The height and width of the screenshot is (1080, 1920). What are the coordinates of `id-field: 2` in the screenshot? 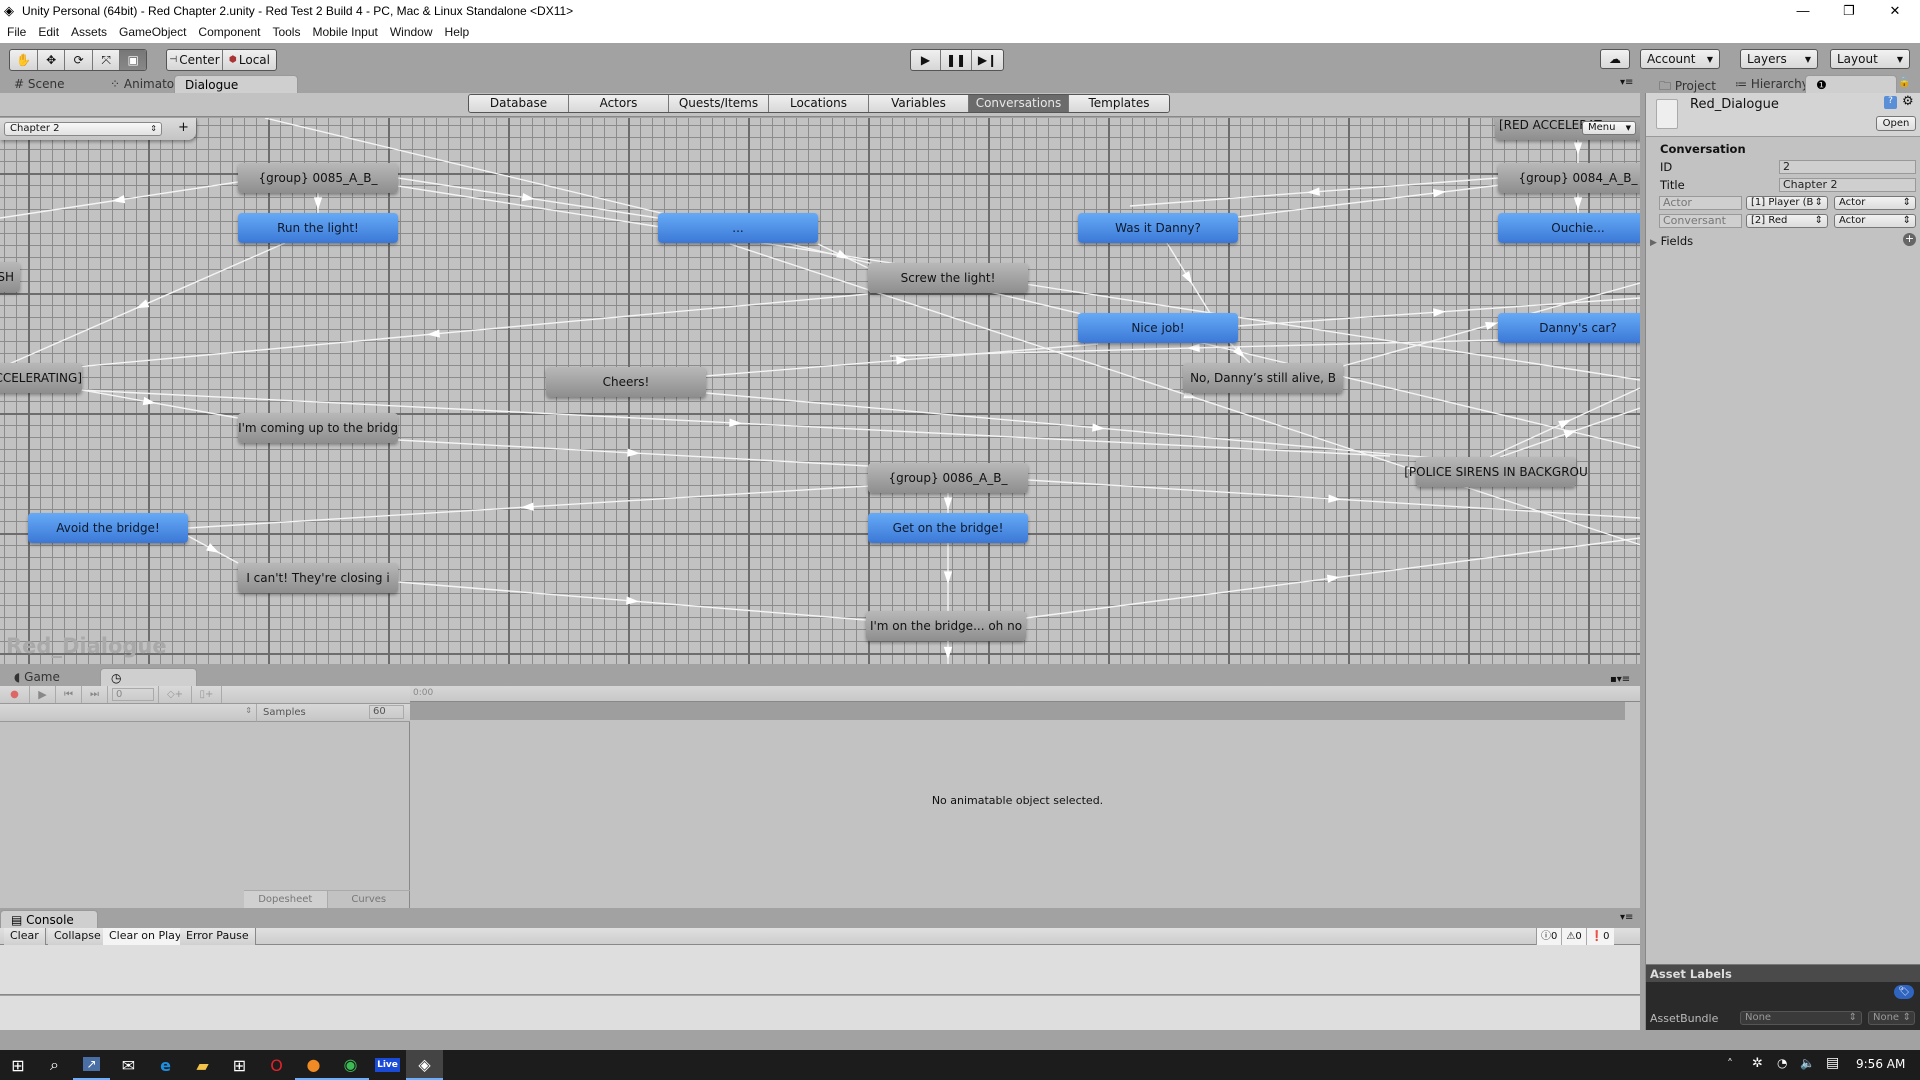 It's located at (1847, 167).